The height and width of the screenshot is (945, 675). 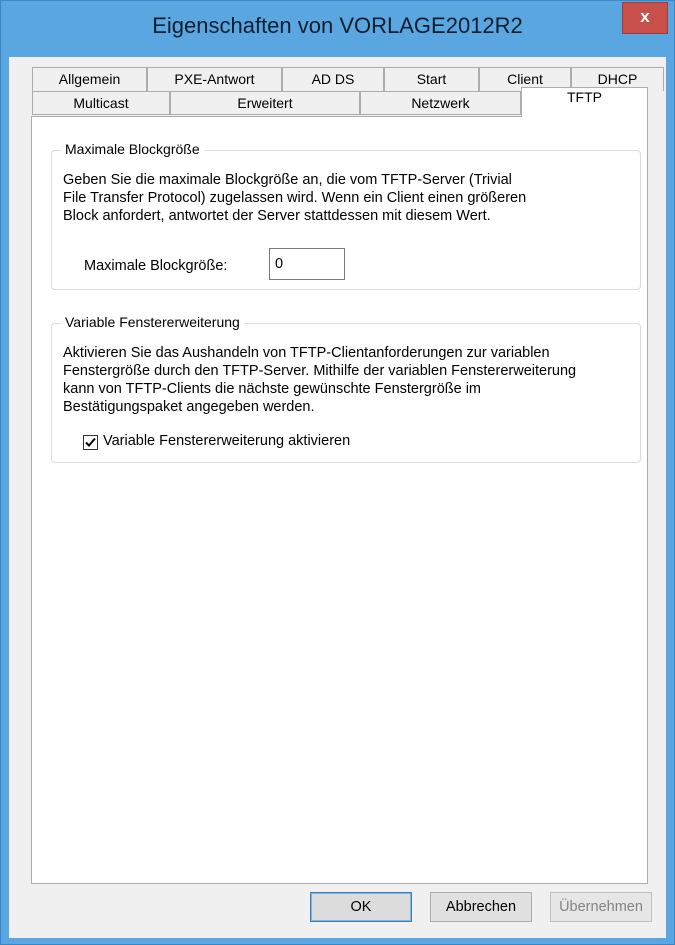 What do you see at coordinates (584, 102) in the screenshot?
I see `tab-tftp: TFTP` at bounding box center [584, 102].